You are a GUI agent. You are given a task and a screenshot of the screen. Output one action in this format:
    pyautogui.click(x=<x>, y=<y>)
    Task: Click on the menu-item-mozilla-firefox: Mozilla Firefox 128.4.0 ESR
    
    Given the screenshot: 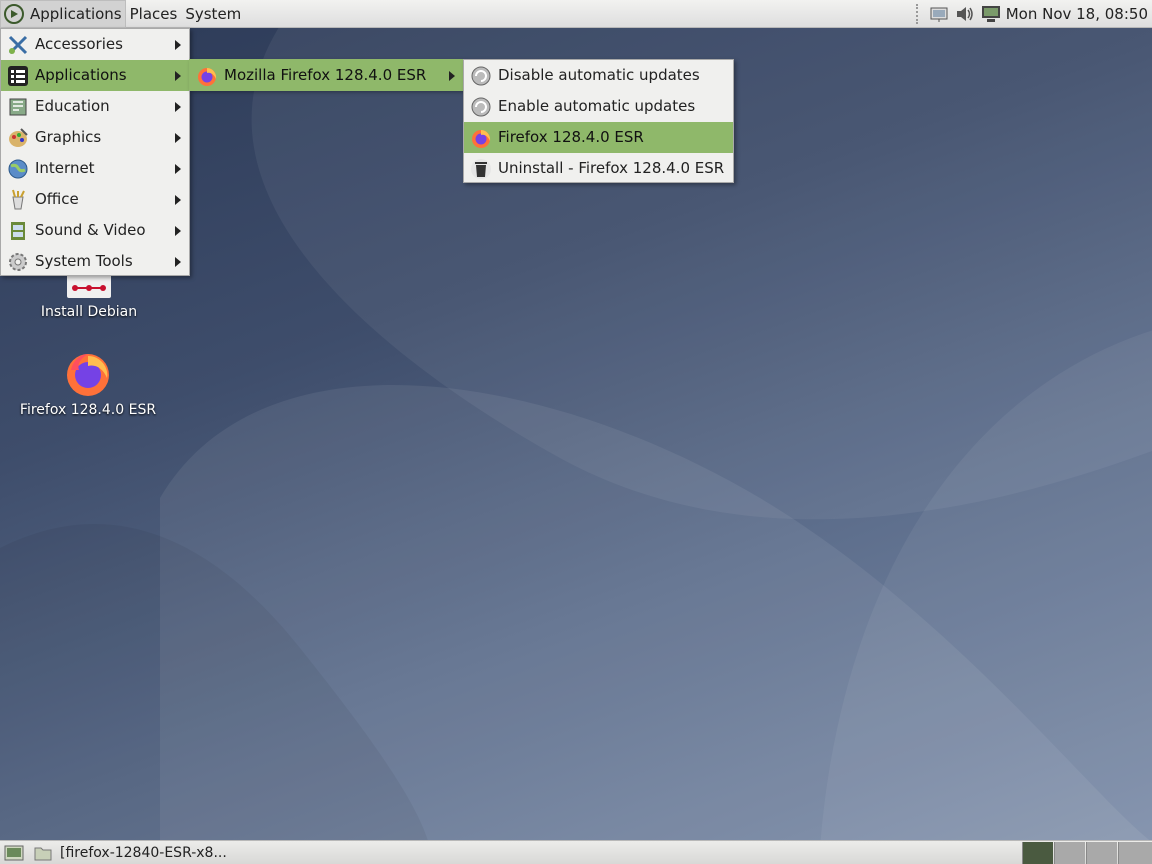 What is the action you would take?
    pyautogui.click(x=326, y=75)
    